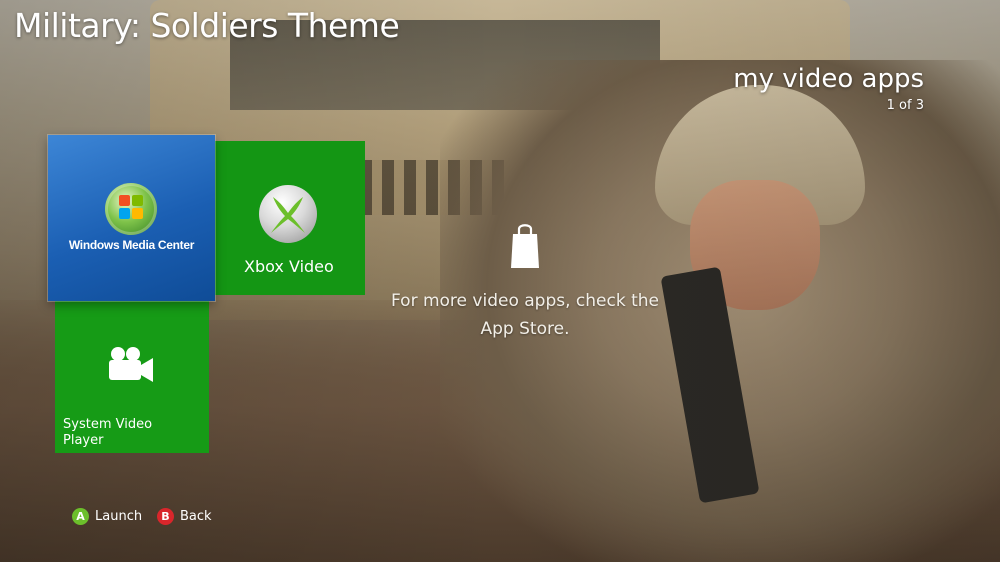 The height and width of the screenshot is (562, 1000). What do you see at coordinates (525, 246) in the screenshot?
I see `shopping-bag-icon` at bounding box center [525, 246].